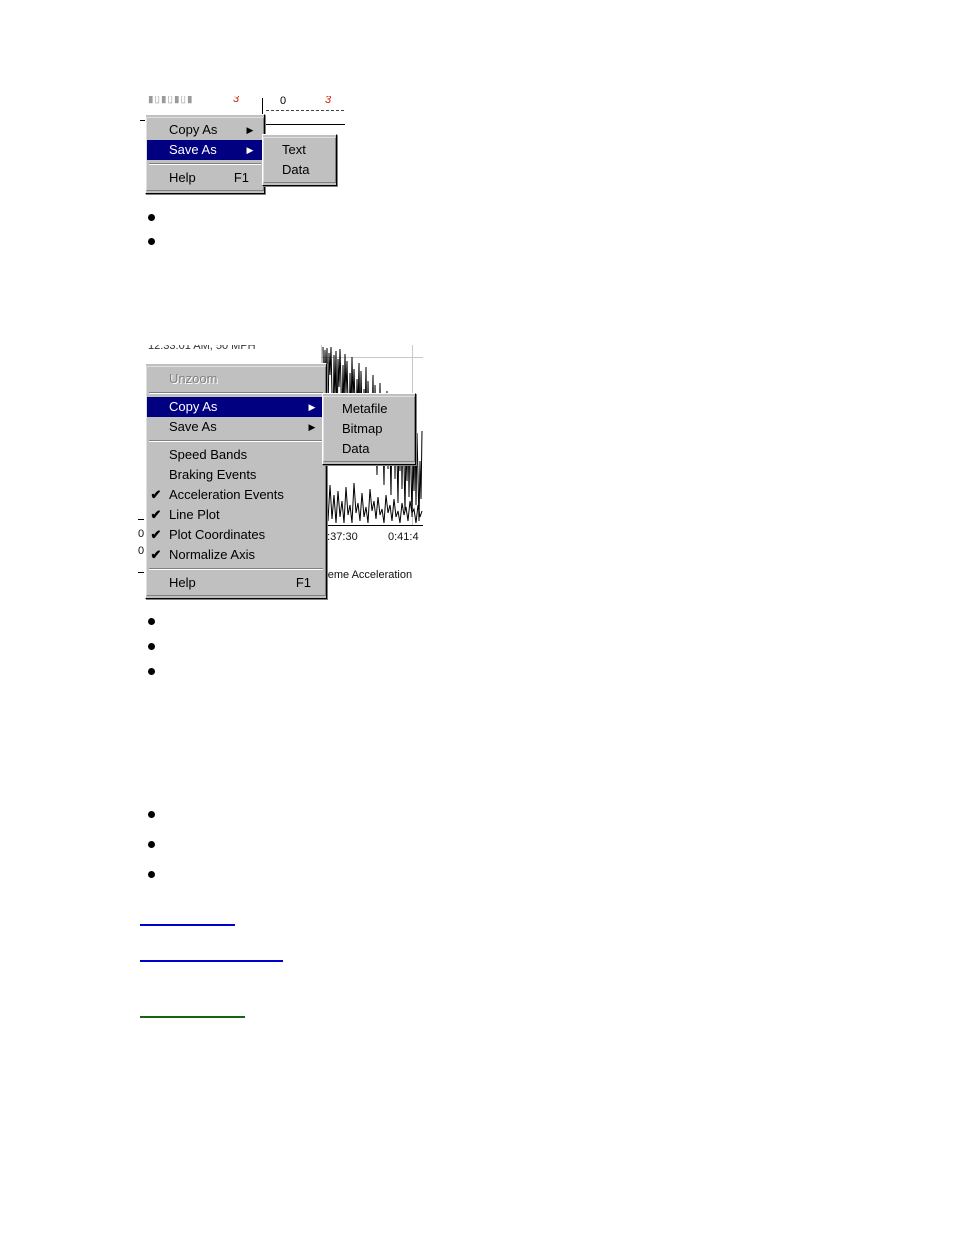  I want to click on menu-item-plot-coordinates: ✔ Plot Coordinates, so click(236, 535).